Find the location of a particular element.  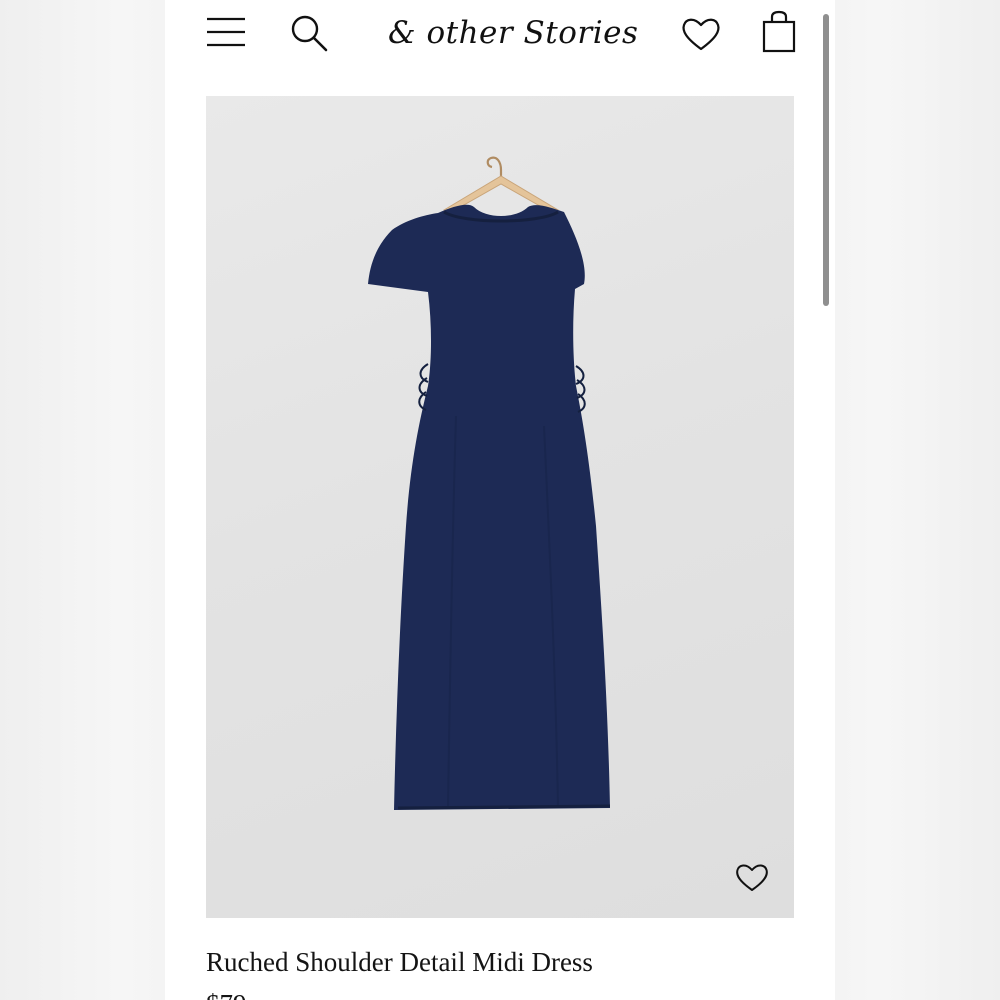

product-name: Ruched Shoulder Detail Midi Dress is located at coordinates (506, 962).